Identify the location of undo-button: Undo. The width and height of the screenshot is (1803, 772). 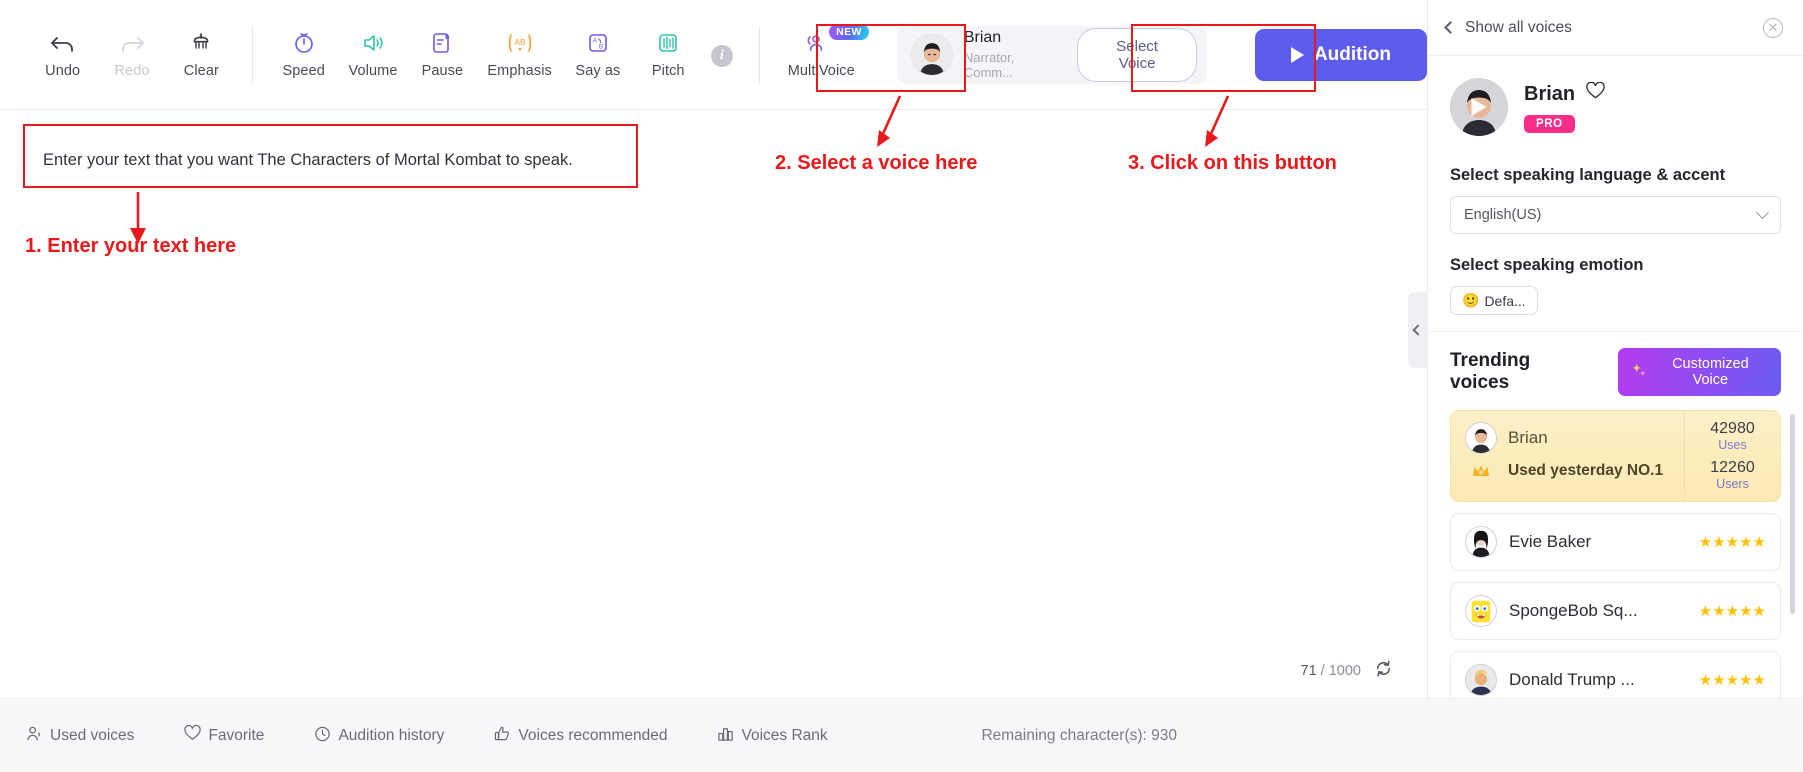
(62, 54).